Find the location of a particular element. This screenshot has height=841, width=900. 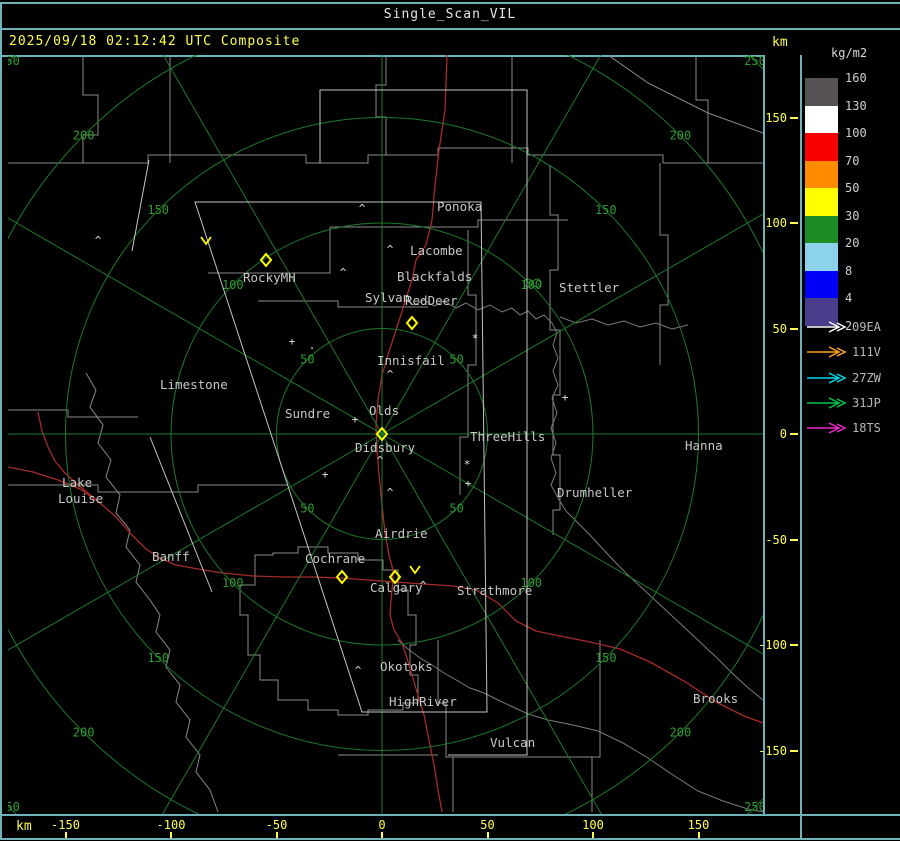

bottom-axis-unit-label: km is located at coordinates (24, 826).